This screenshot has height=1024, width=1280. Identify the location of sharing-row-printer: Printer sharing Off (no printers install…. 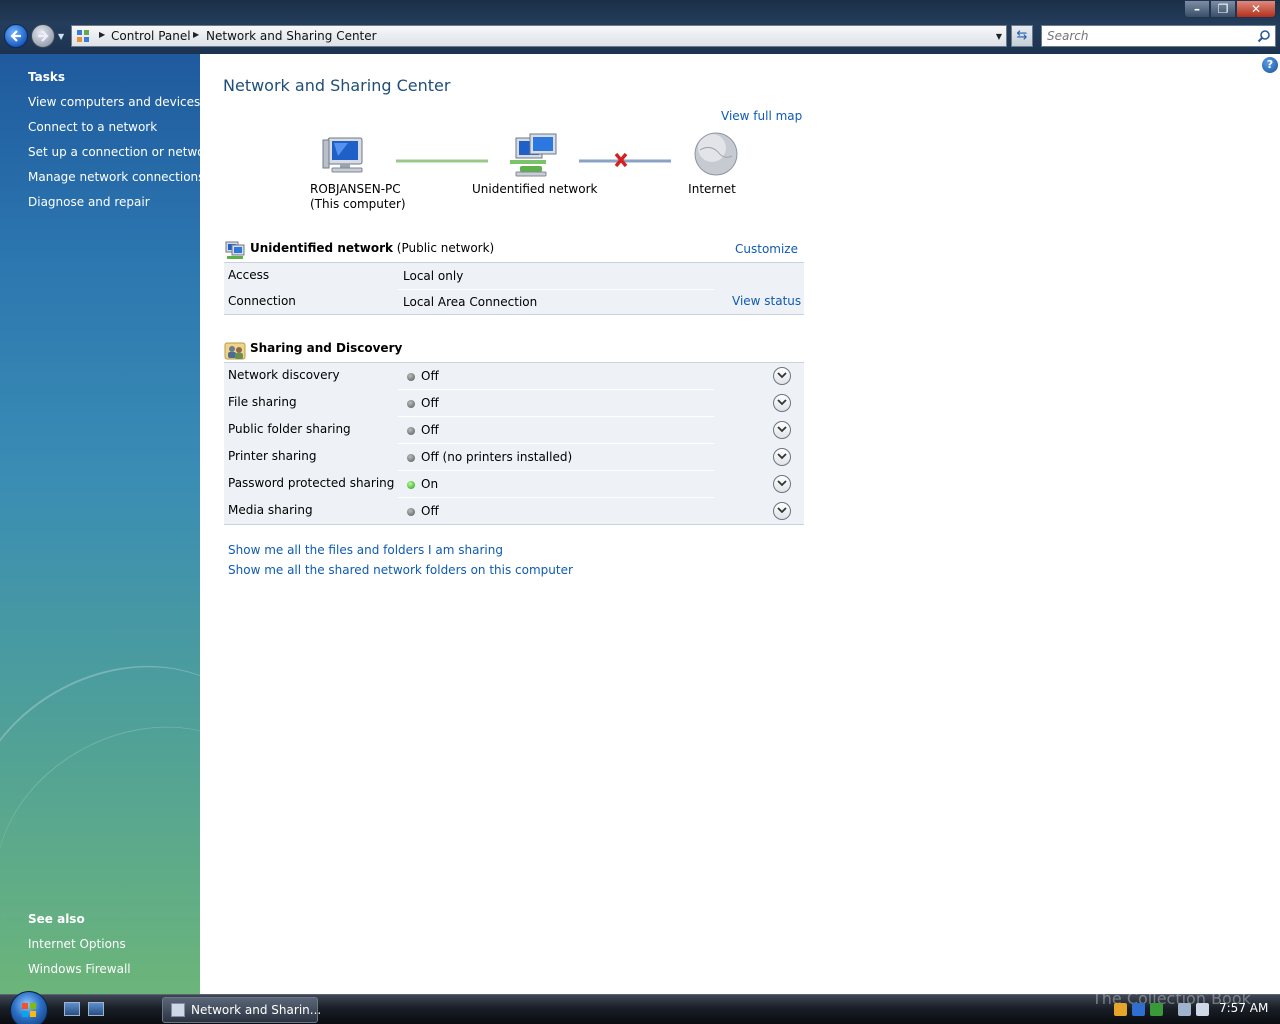
(514, 457).